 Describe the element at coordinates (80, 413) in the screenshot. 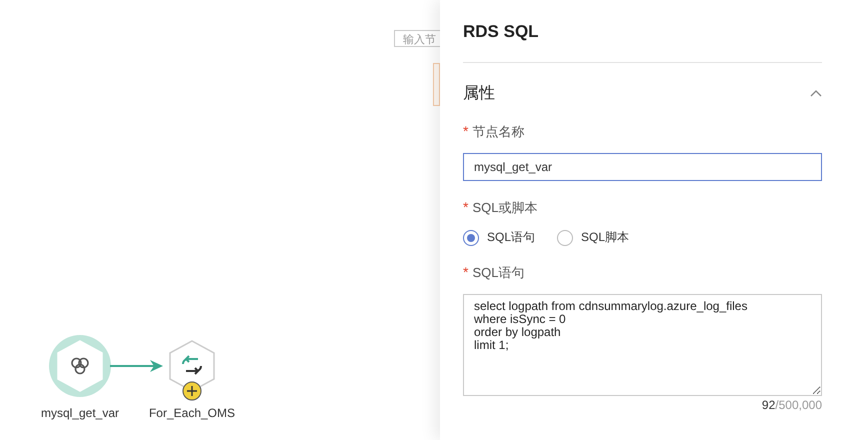

I see `node-label: mysql_get_var` at that location.